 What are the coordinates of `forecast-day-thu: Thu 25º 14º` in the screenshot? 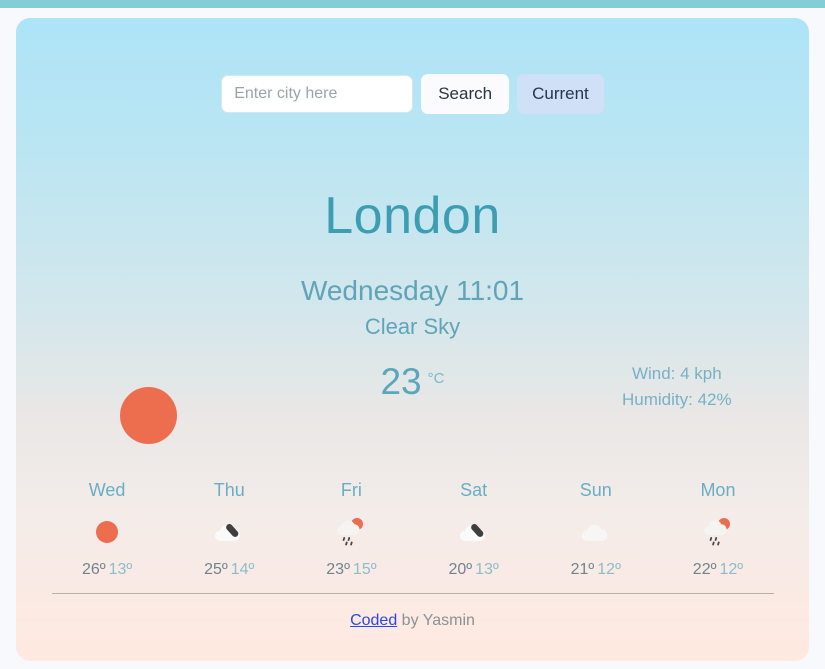 It's located at (229, 529).